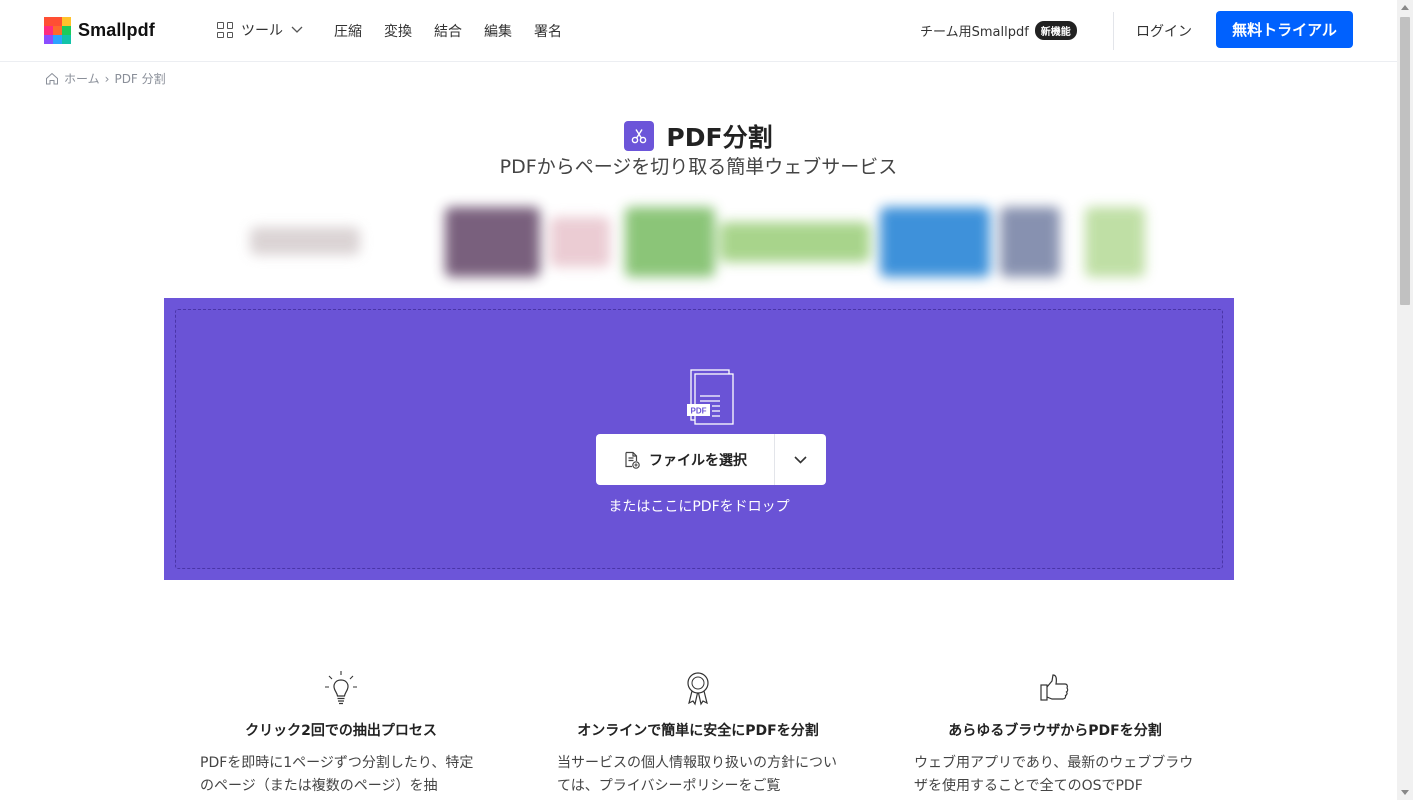 The image size is (1413, 800). Describe the element at coordinates (974, 32) in the screenshot. I see `team-label: チーム用Smallpdf` at that location.